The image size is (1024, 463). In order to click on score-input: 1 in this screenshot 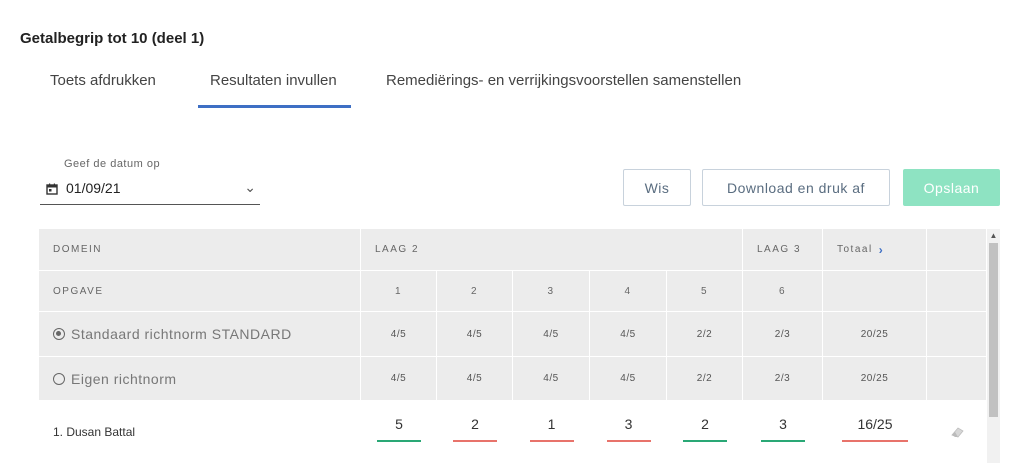, I will do `click(551, 432)`.